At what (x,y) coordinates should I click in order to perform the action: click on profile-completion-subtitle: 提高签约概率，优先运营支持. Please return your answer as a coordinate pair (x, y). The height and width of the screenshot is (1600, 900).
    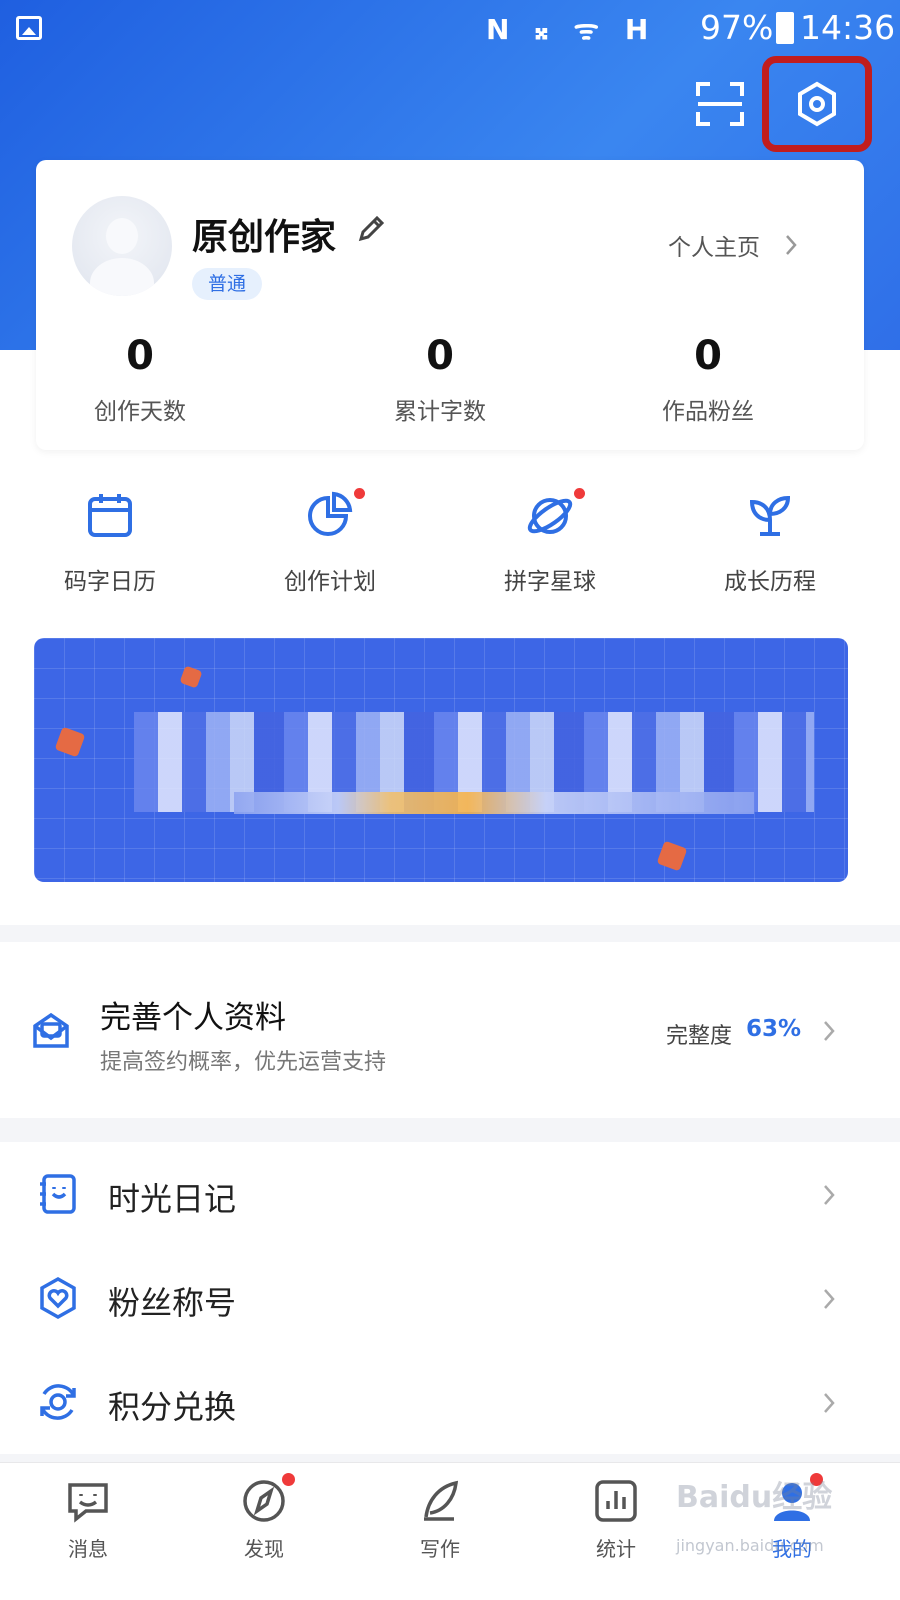
    Looking at the image, I should click on (243, 1062).